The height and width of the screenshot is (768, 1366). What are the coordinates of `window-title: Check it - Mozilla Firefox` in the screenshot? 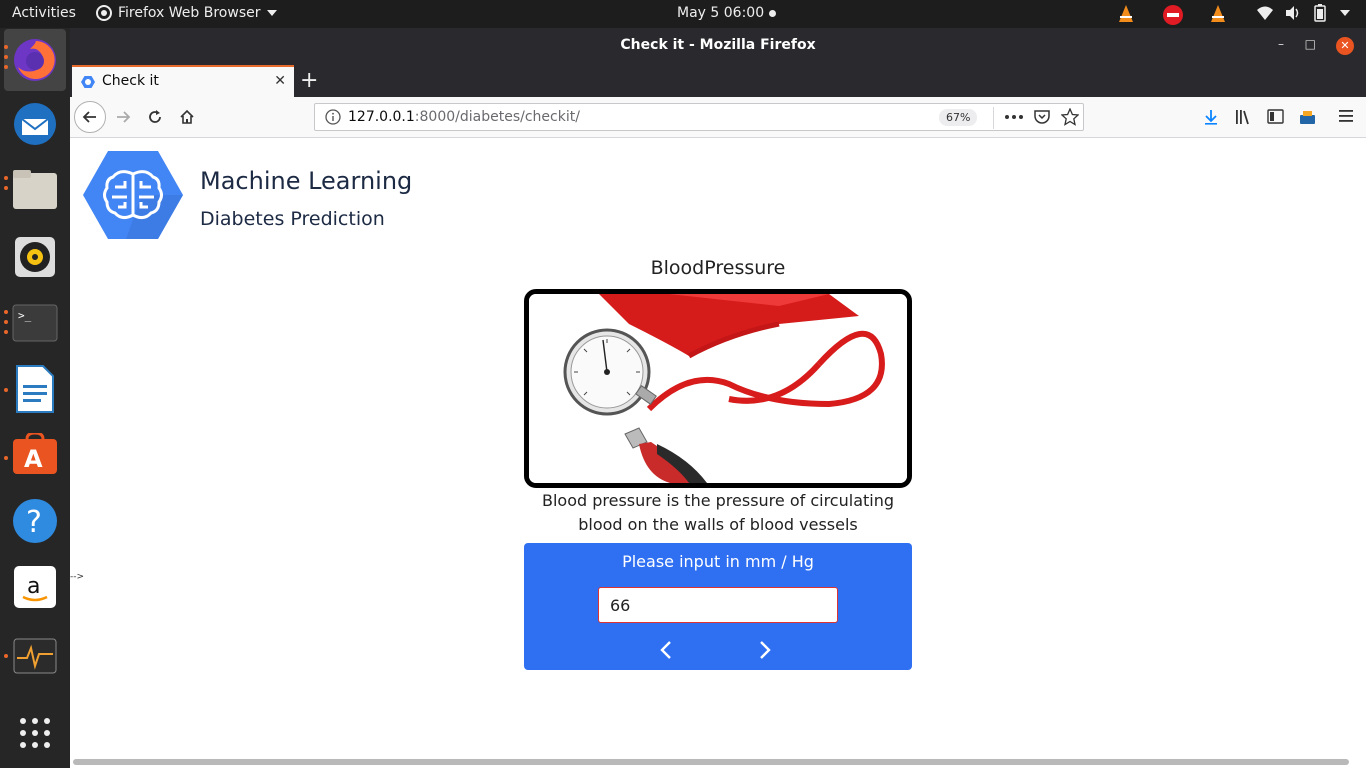 It's located at (718, 45).